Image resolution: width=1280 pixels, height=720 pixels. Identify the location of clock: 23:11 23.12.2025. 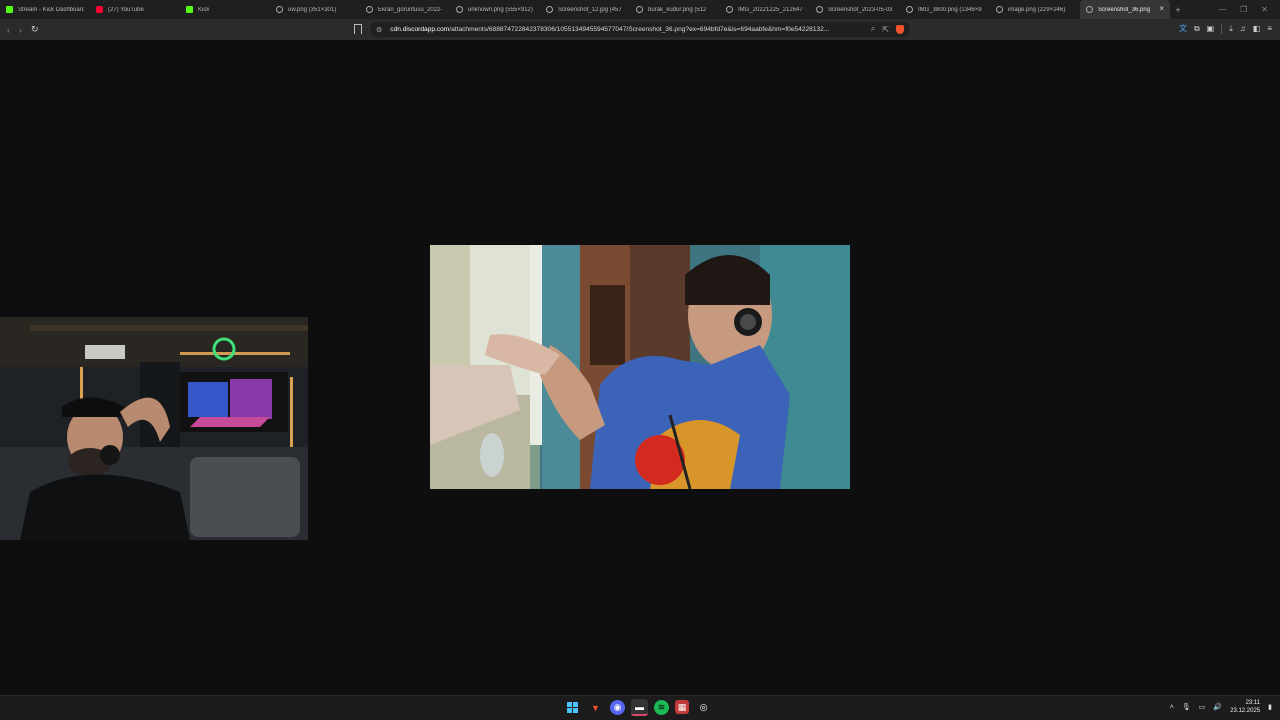
(1245, 707).